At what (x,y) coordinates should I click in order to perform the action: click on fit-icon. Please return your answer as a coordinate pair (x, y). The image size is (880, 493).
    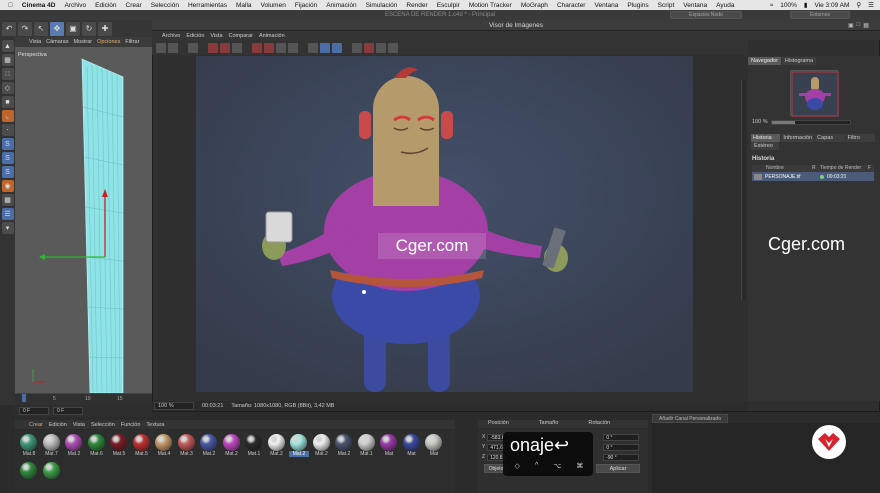
    Looking at the image, I should click on (357, 47).